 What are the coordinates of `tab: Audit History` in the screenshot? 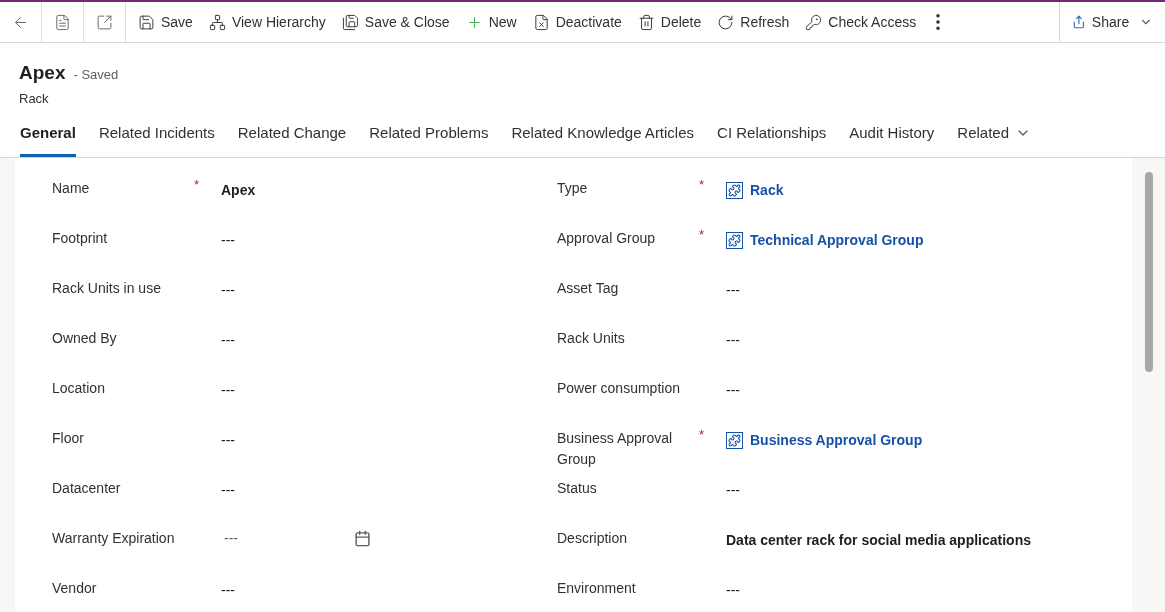 It's located at (892, 139).